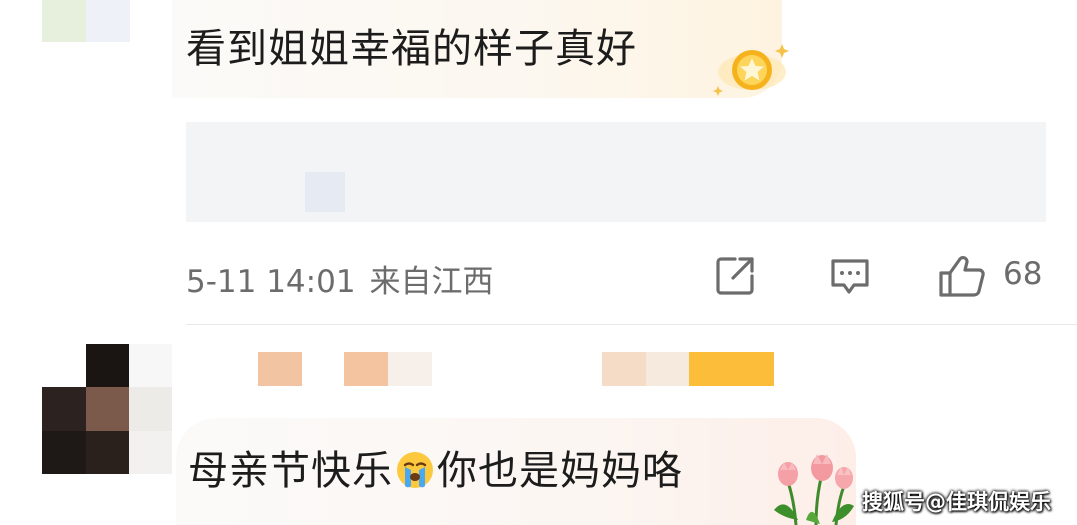  What do you see at coordinates (850, 276) in the screenshot?
I see `comment-icon` at bounding box center [850, 276].